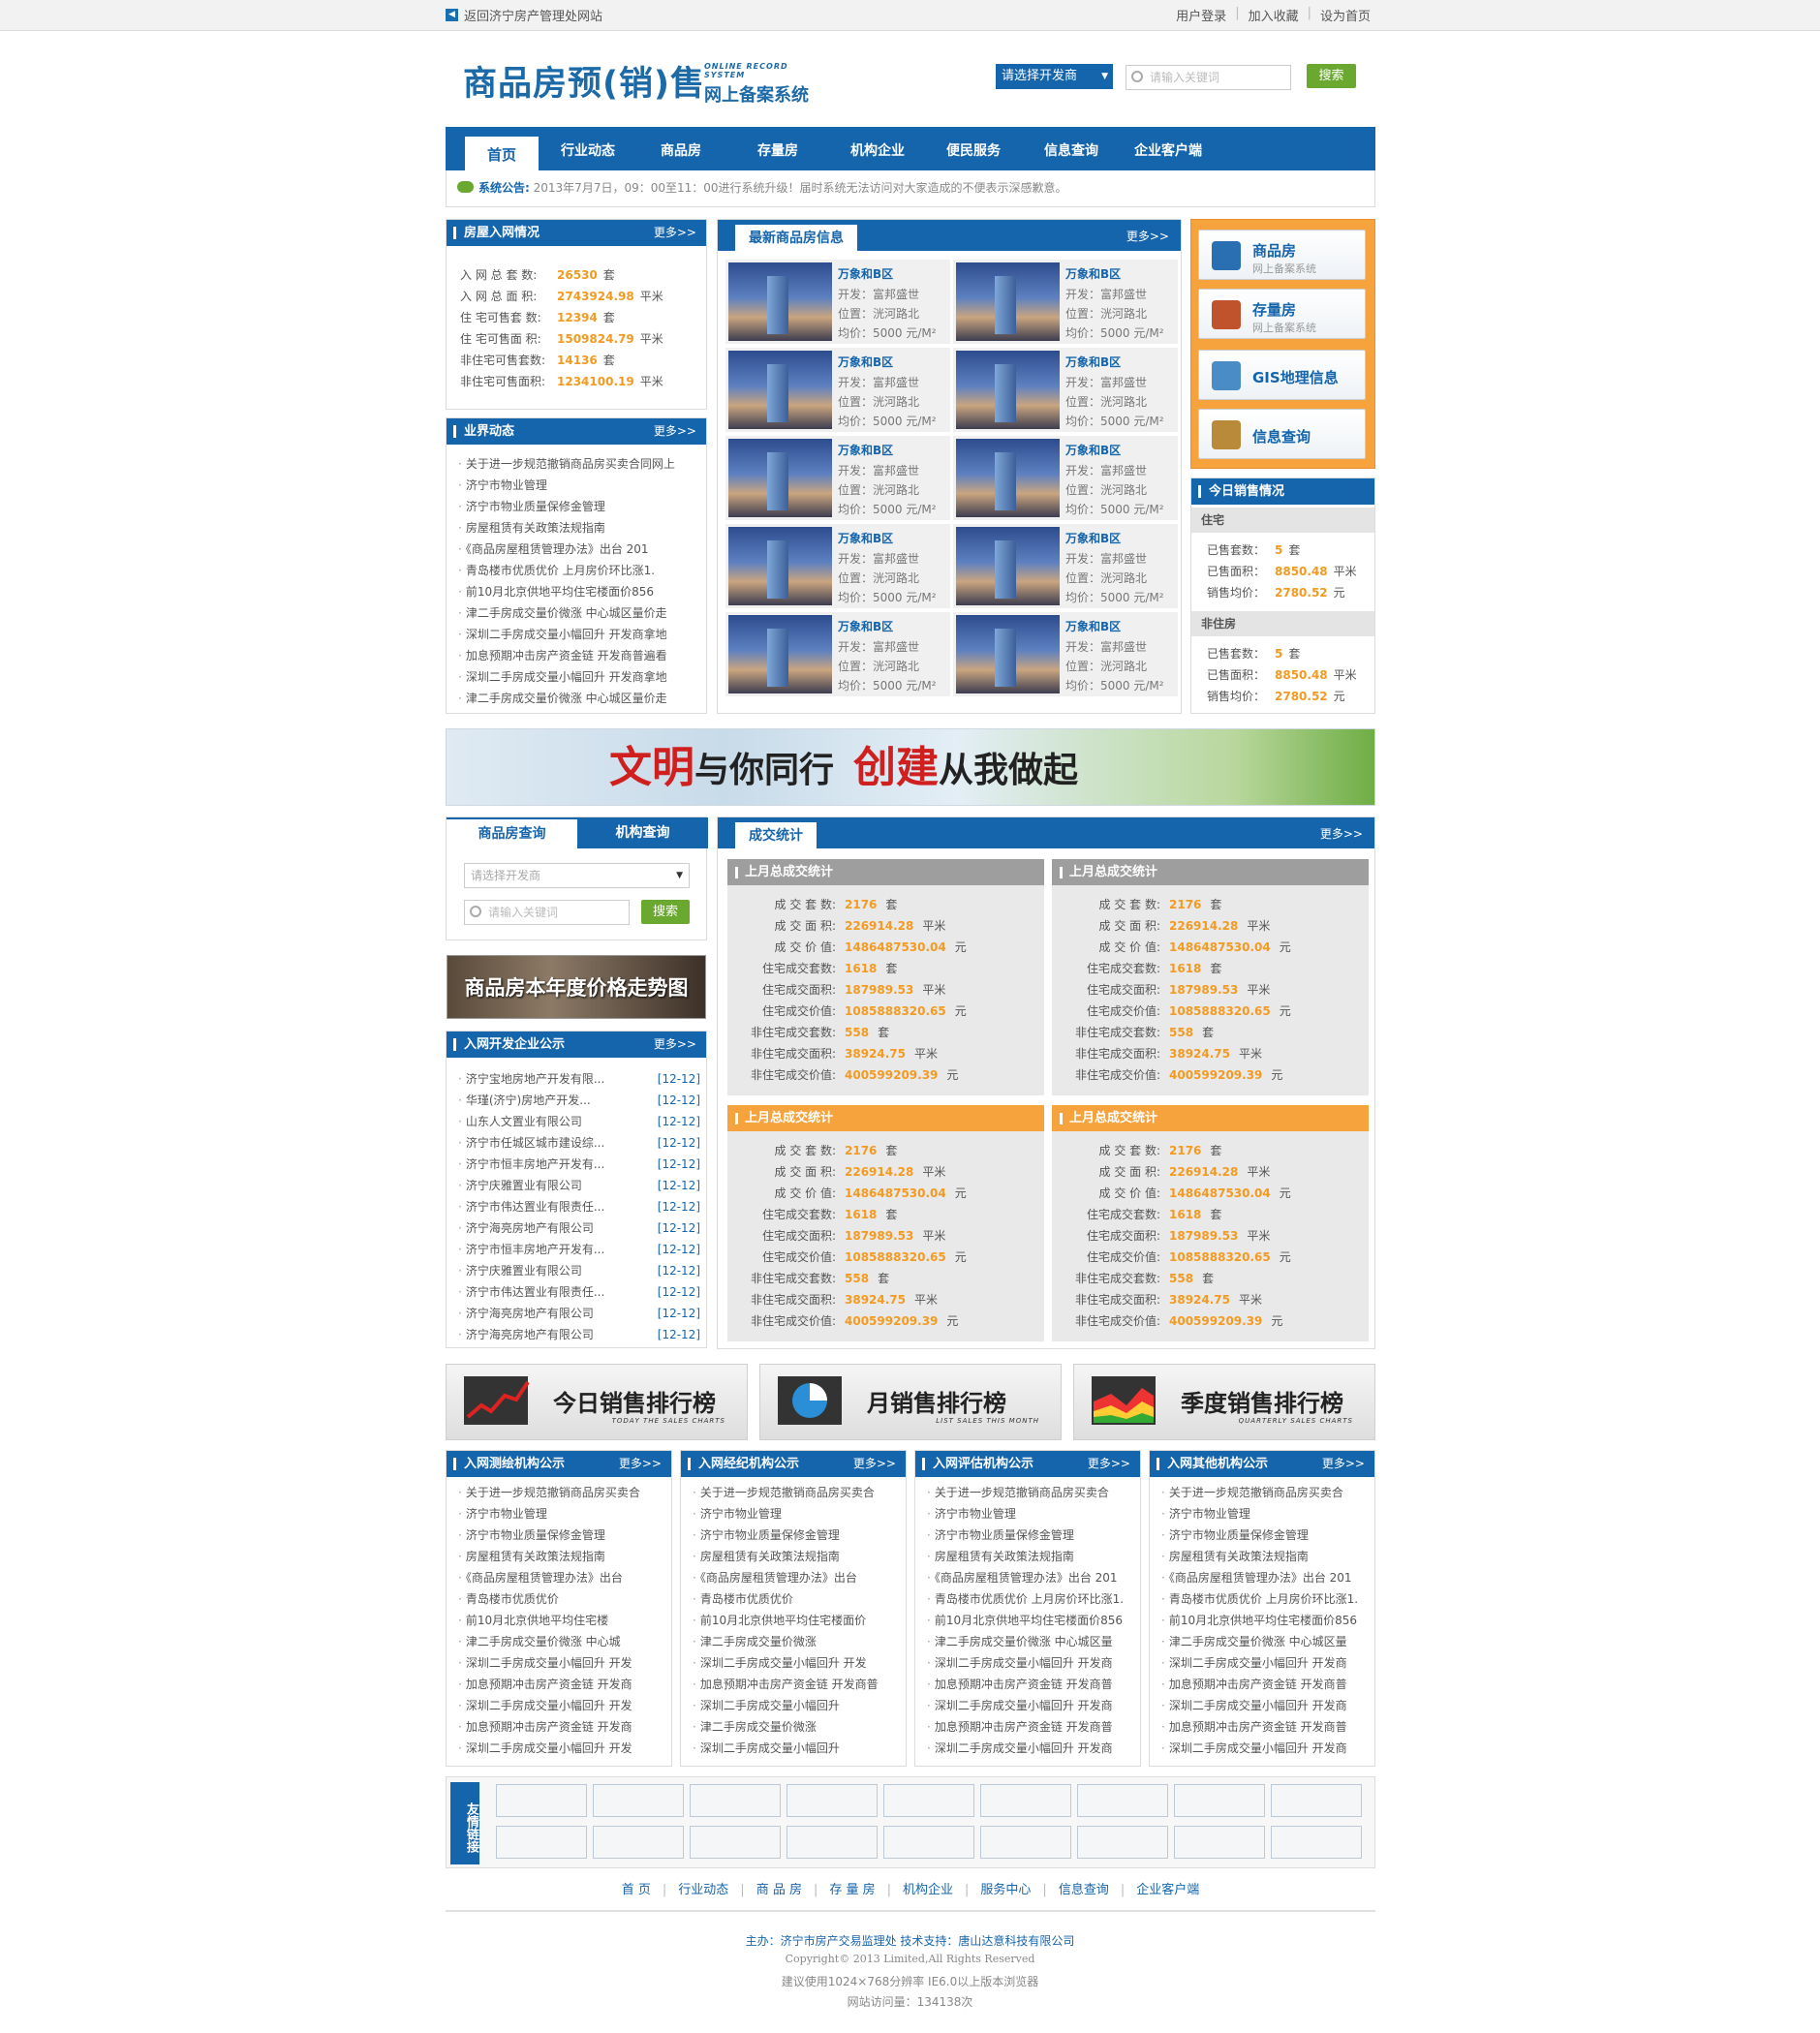 The height and width of the screenshot is (2033, 1820). What do you see at coordinates (1084, 1890) in the screenshot?
I see `footer-nav-item: 信息查询` at bounding box center [1084, 1890].